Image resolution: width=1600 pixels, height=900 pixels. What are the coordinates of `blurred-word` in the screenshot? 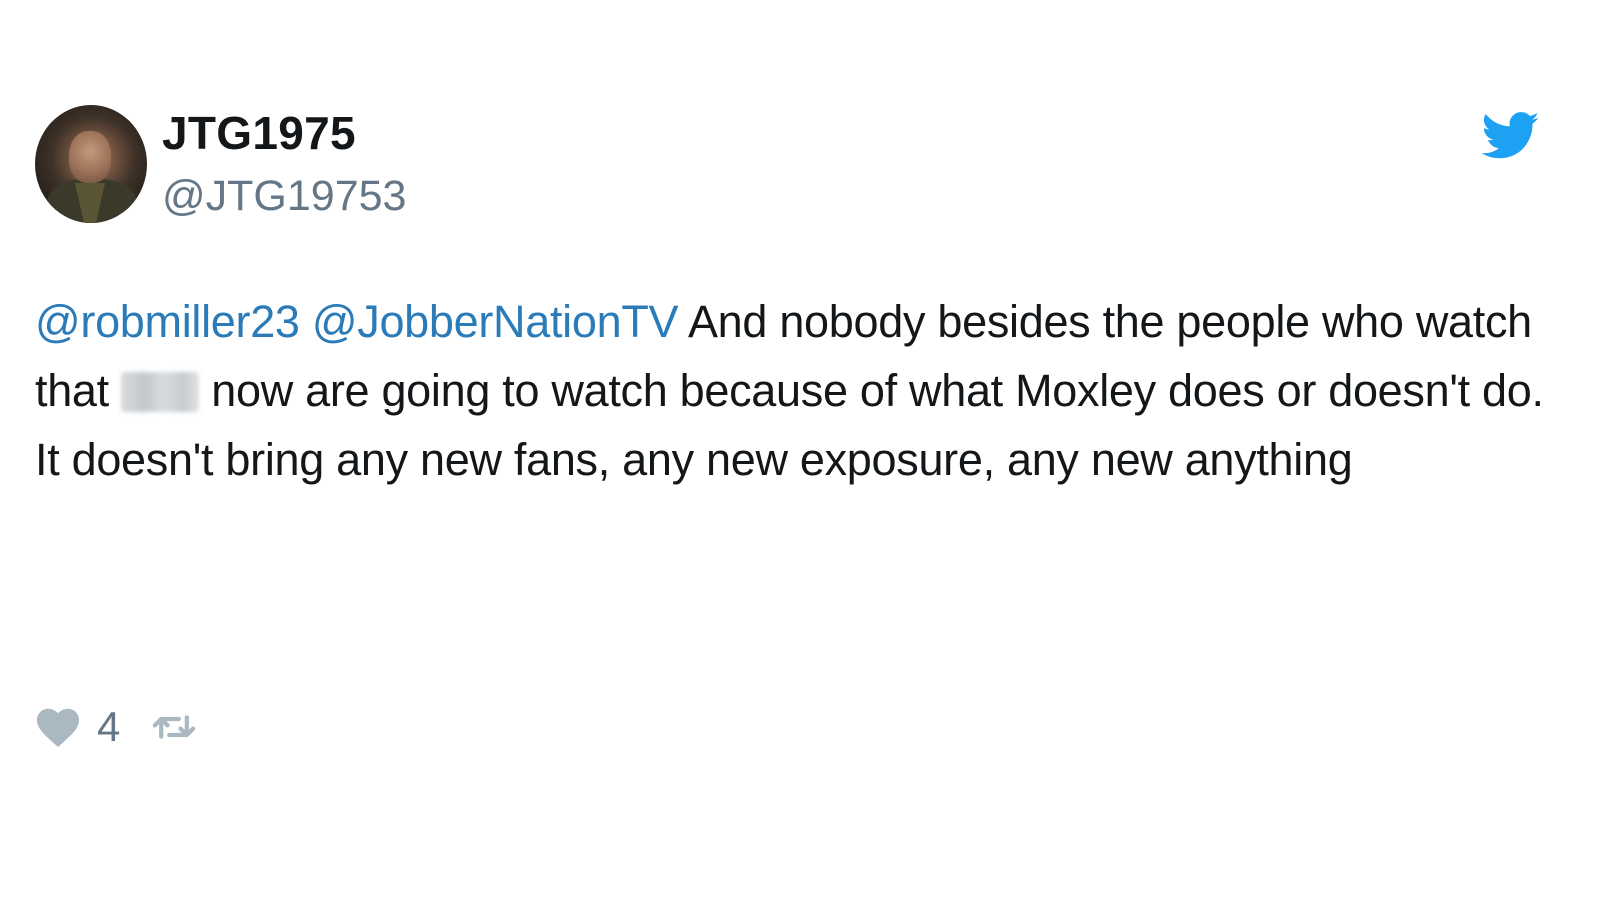 It's located at (160, 392).